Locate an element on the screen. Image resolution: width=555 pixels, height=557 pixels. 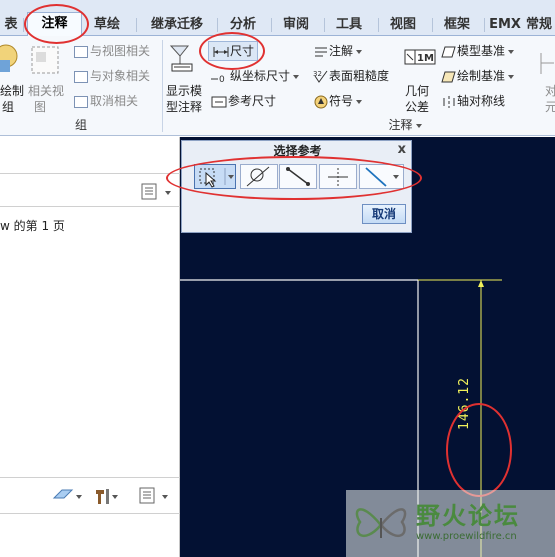
partial-icon is located at coordinates (9, 60).